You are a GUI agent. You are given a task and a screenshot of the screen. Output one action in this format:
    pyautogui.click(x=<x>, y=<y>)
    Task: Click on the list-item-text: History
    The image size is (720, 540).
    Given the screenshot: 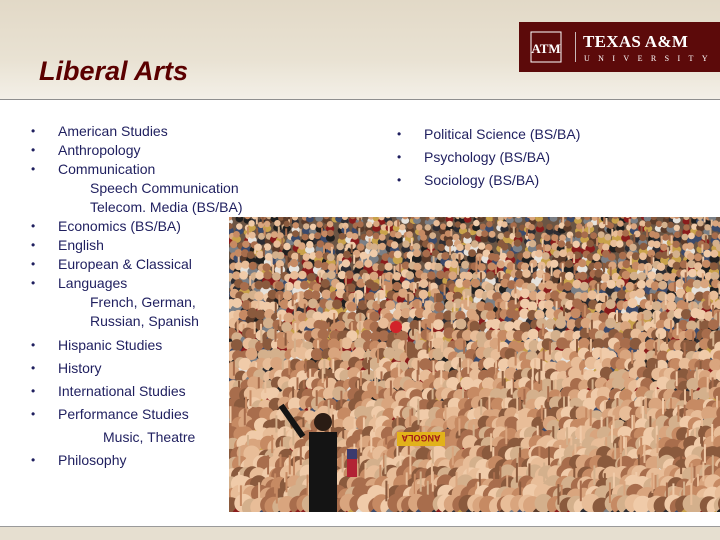 What is the action you would take?
    pyautogui.click(x=80, y=368)
    